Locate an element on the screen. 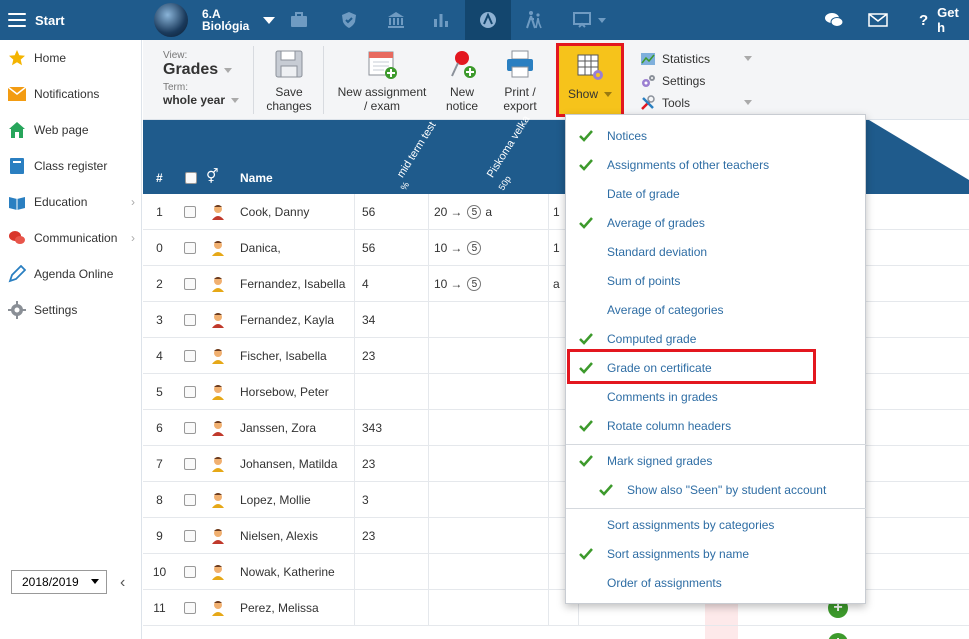 This screenshot has height=639, width=969. grade-cell: 4 is located at coordinates (392, 284).